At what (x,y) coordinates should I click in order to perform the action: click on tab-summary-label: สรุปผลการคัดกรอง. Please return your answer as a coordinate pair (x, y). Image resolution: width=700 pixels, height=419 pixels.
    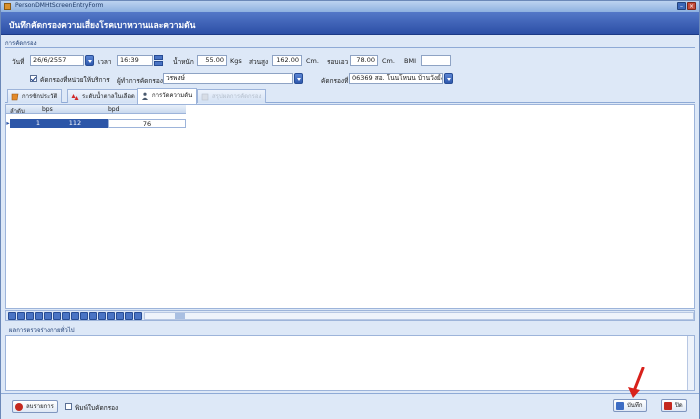
    Looking at the image, I should click on (237, 96).